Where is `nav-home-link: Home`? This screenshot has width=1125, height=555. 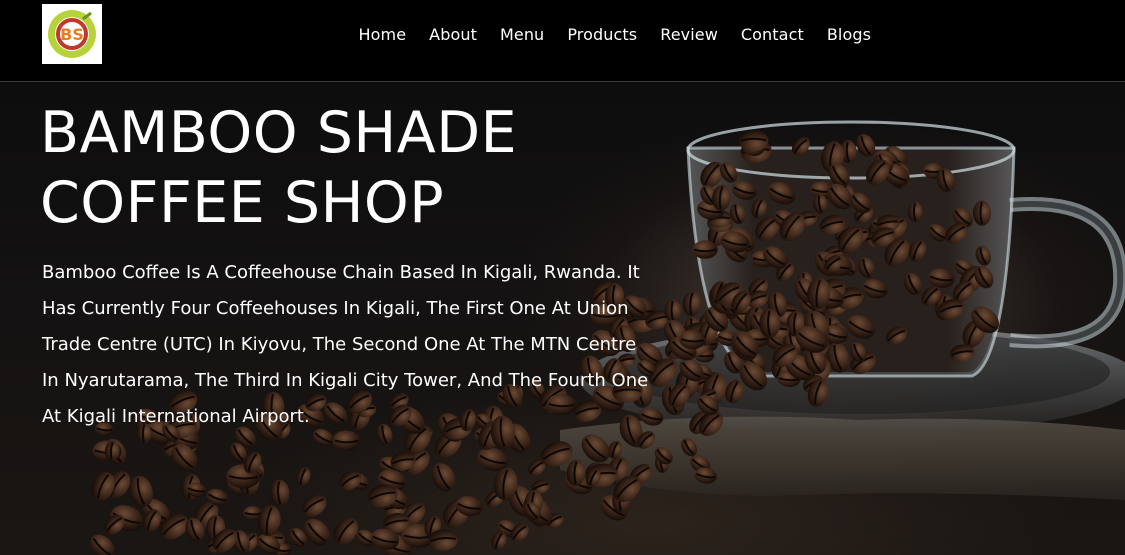
nav-home-link: Home is located at coordinates (382, 35).